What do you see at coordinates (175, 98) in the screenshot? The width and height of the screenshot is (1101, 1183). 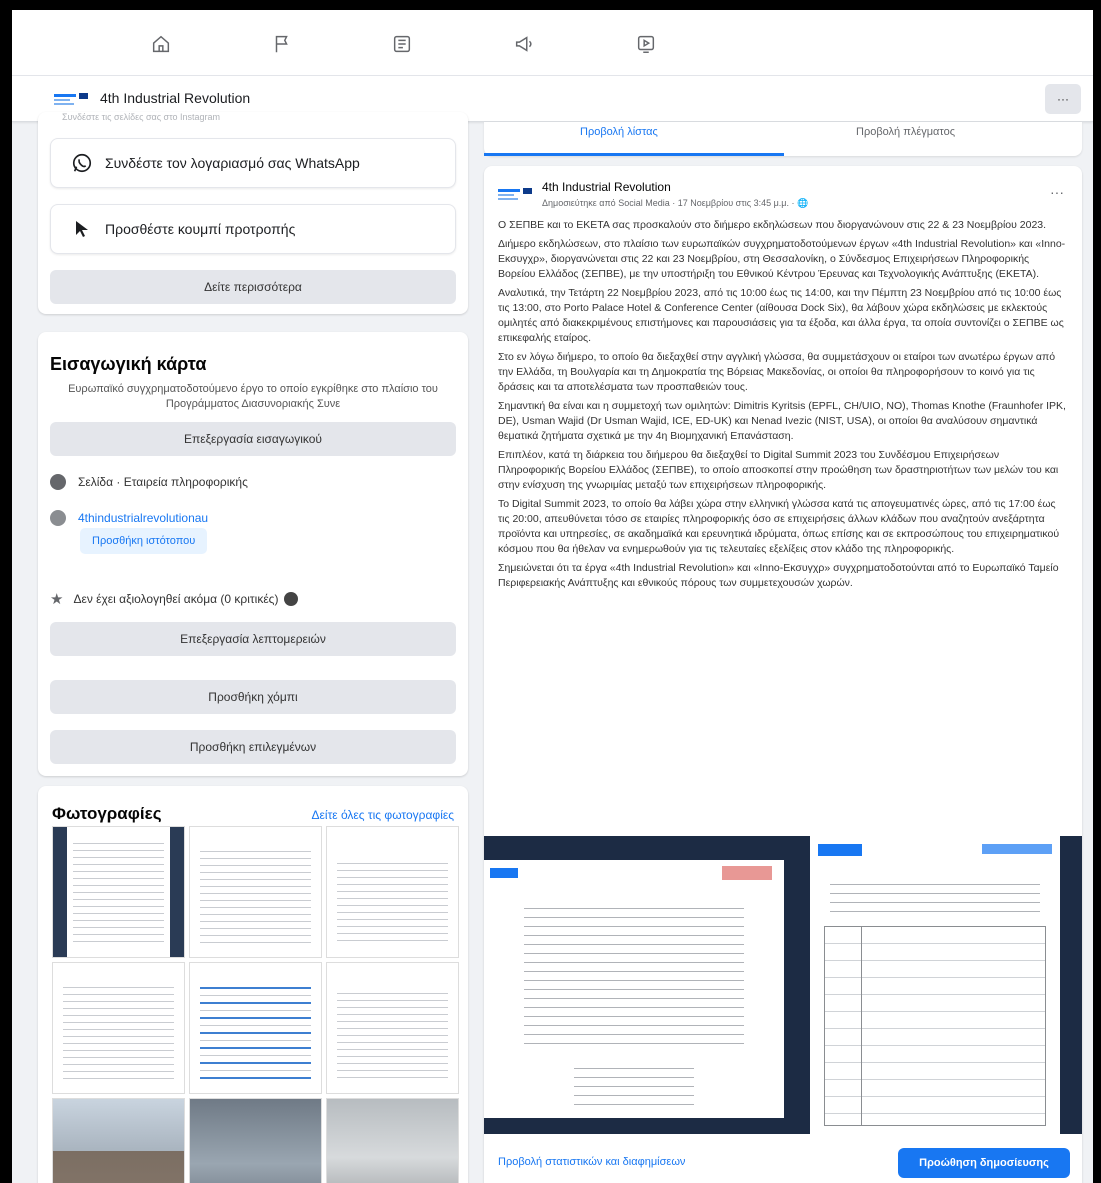 I see `page-title: 4th Industrial Revolution` at bounding box center [175, 98].